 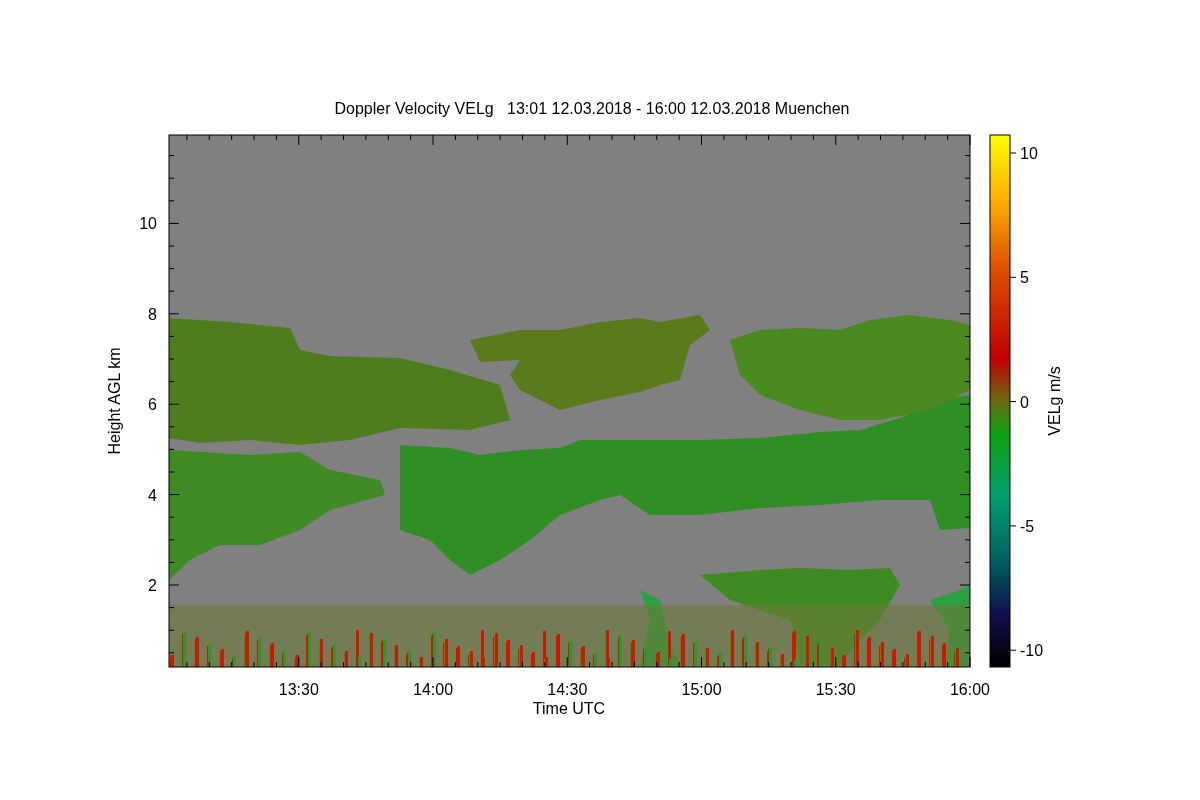 What do you see at coordinates (1027, 526) in the screenshot?
I see `colorbar-tick-label: -5` at bounding box center [1027, 526].